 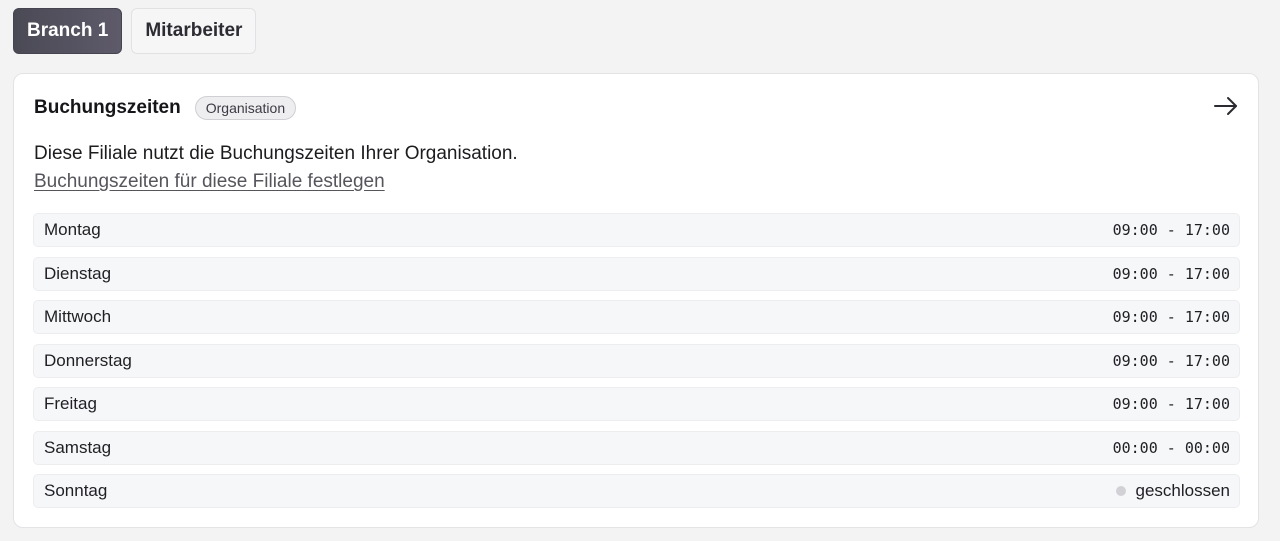 What do you see at coordinates (88, 360) in the screenshot?
I see `day-name: Donnerstag` at bounding box center [88, 360].